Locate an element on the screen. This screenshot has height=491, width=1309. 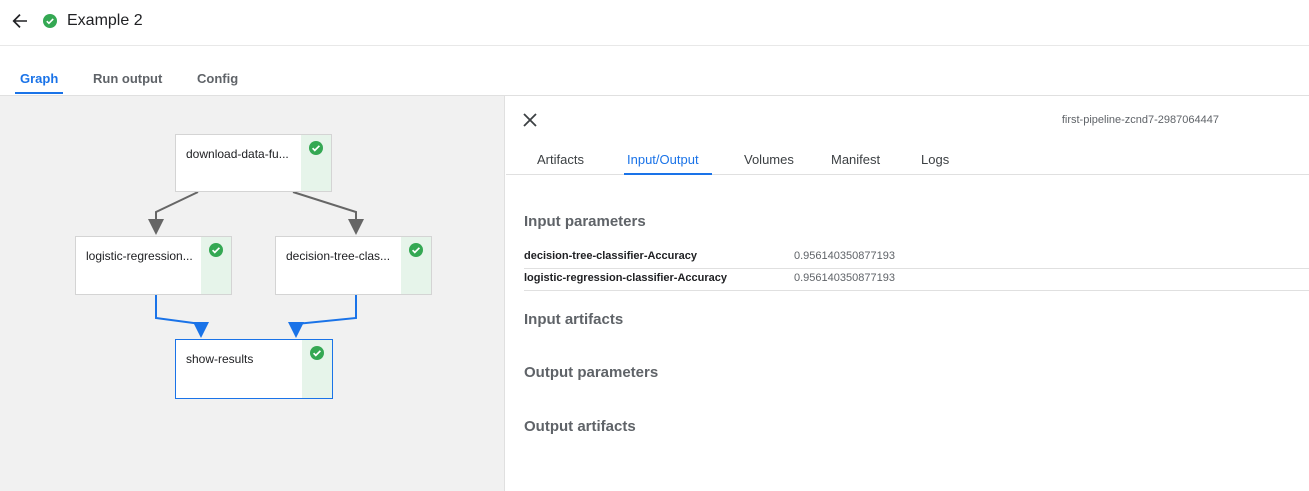
row-divider is located at coordinates (916, 290).